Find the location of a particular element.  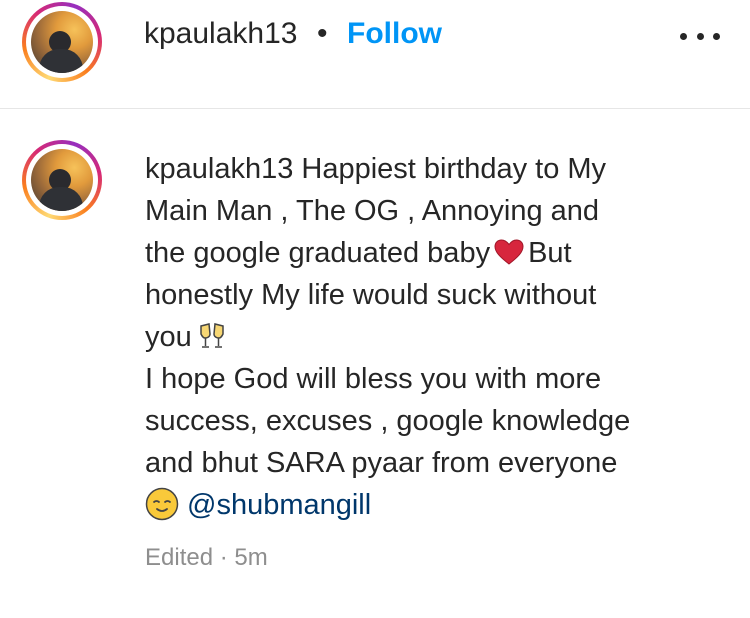

header-avatar is located at coordinates (62, 42).